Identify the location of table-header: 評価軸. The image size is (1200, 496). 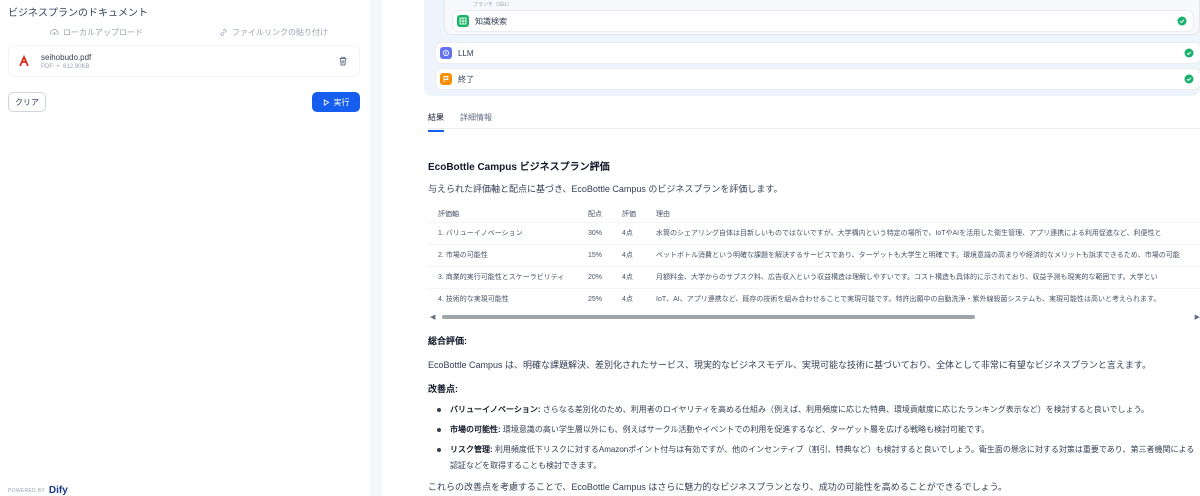
(448, 214).